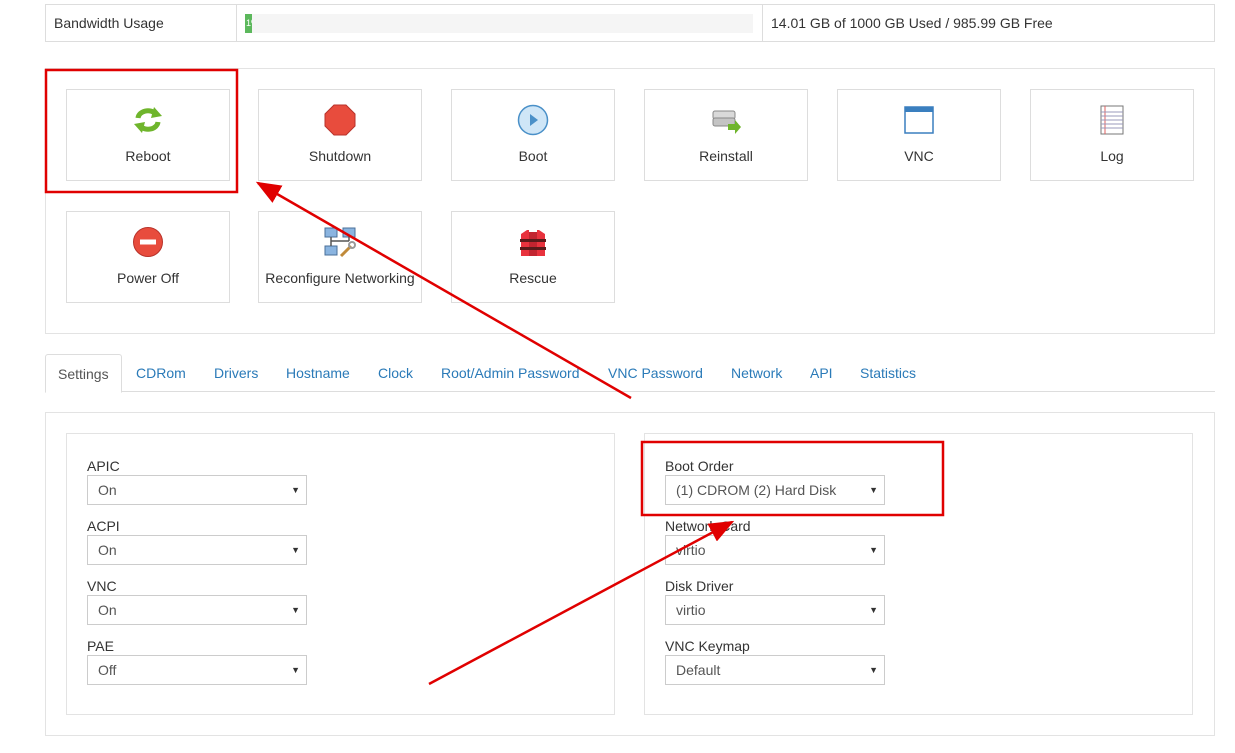 This screenshot has width=1235, height=753. I want to click on shutdown-button: Shutdown, so click(340, 135).